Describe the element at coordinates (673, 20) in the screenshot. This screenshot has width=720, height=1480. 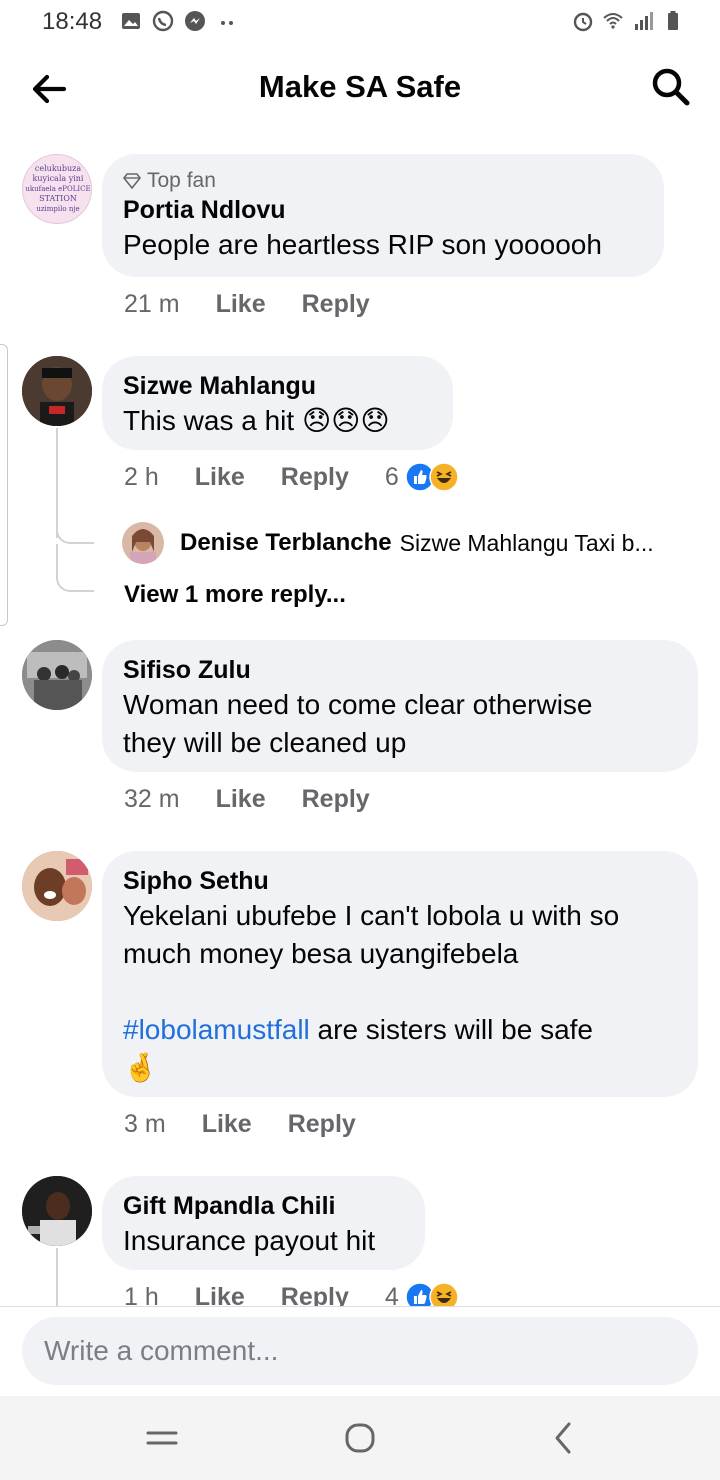
I see `battery-icon` at that location.